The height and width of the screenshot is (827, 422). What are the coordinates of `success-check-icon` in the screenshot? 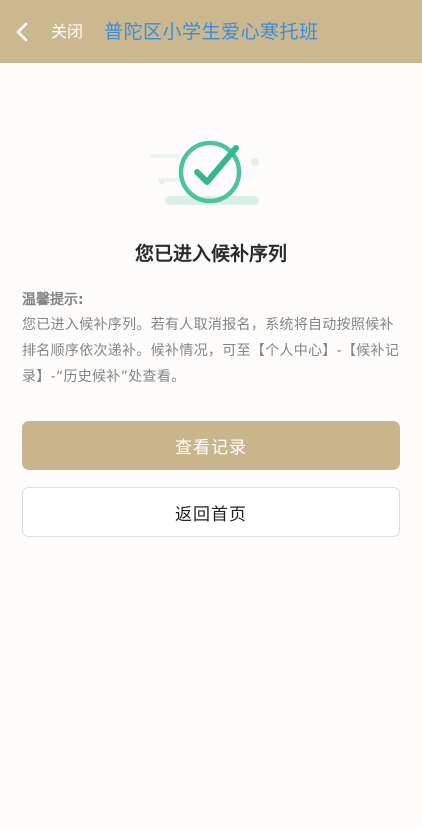 It's located at (205, 176).